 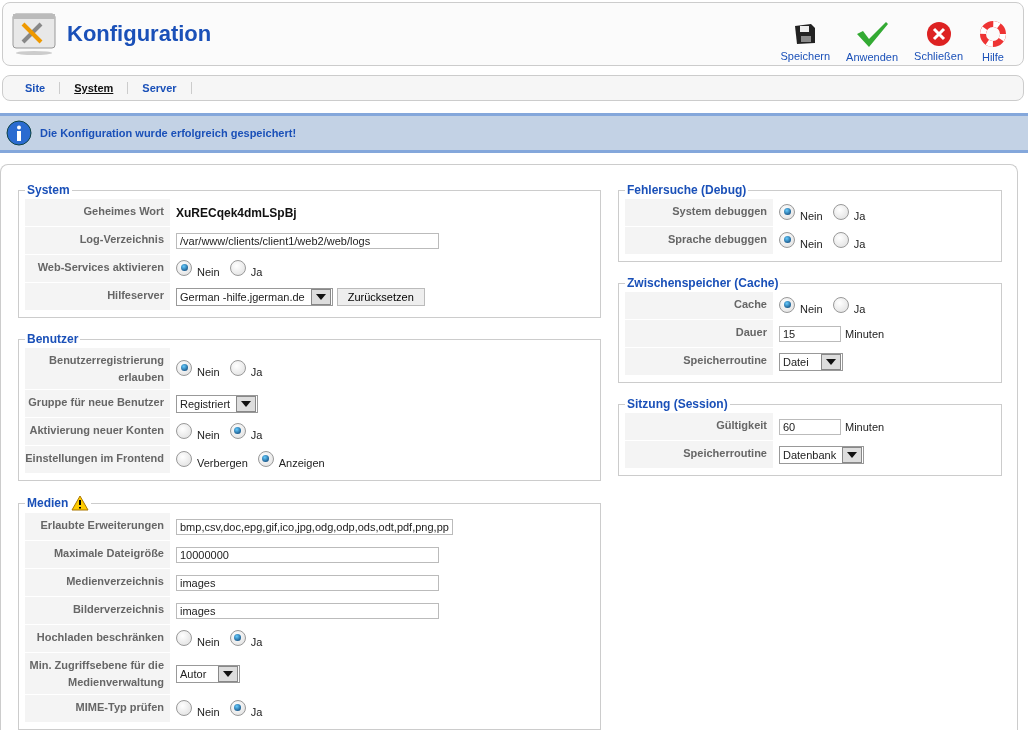 I want to click on group-title: Fehlersuche (Debug), so click(x=687, y=190).